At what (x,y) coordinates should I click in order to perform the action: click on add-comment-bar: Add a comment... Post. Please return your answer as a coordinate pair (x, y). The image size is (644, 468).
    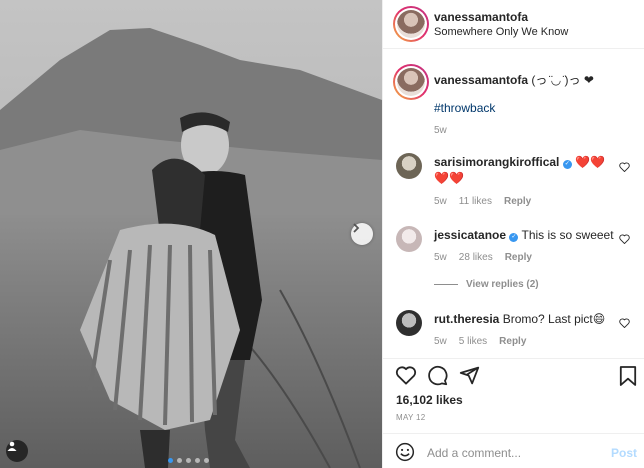
    Looking at the image, I should click on (513, 450).